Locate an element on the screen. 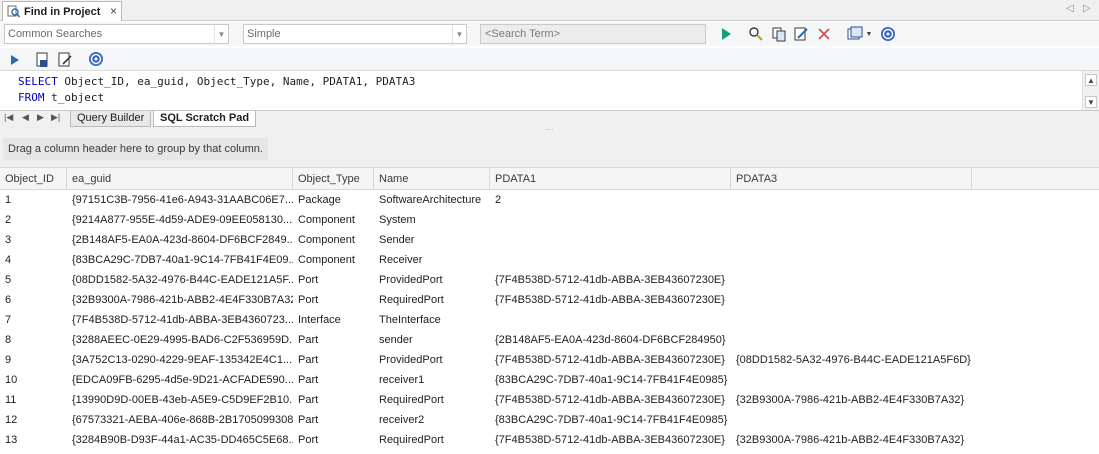 The width and height of the screenshot is (1099, 454). save-sql-button is located at coordinates (43, 60).